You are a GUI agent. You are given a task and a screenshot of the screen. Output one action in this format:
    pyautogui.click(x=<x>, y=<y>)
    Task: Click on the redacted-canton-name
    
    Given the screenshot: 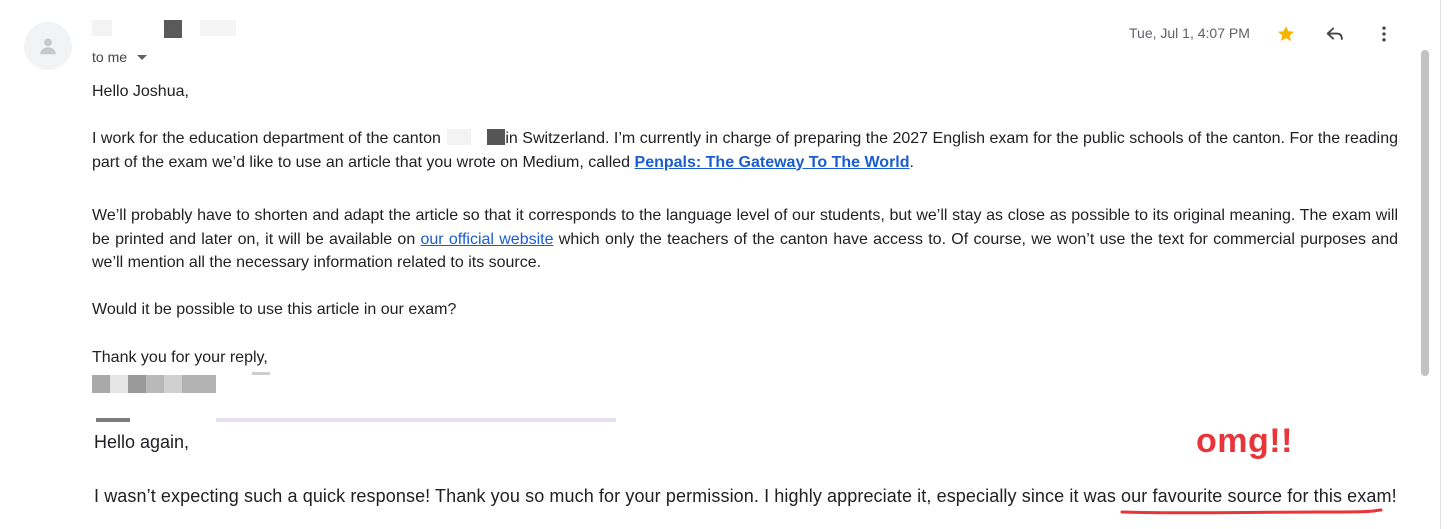 What is the action you would take?
    pyautogui.click(x=475, y=137)
    